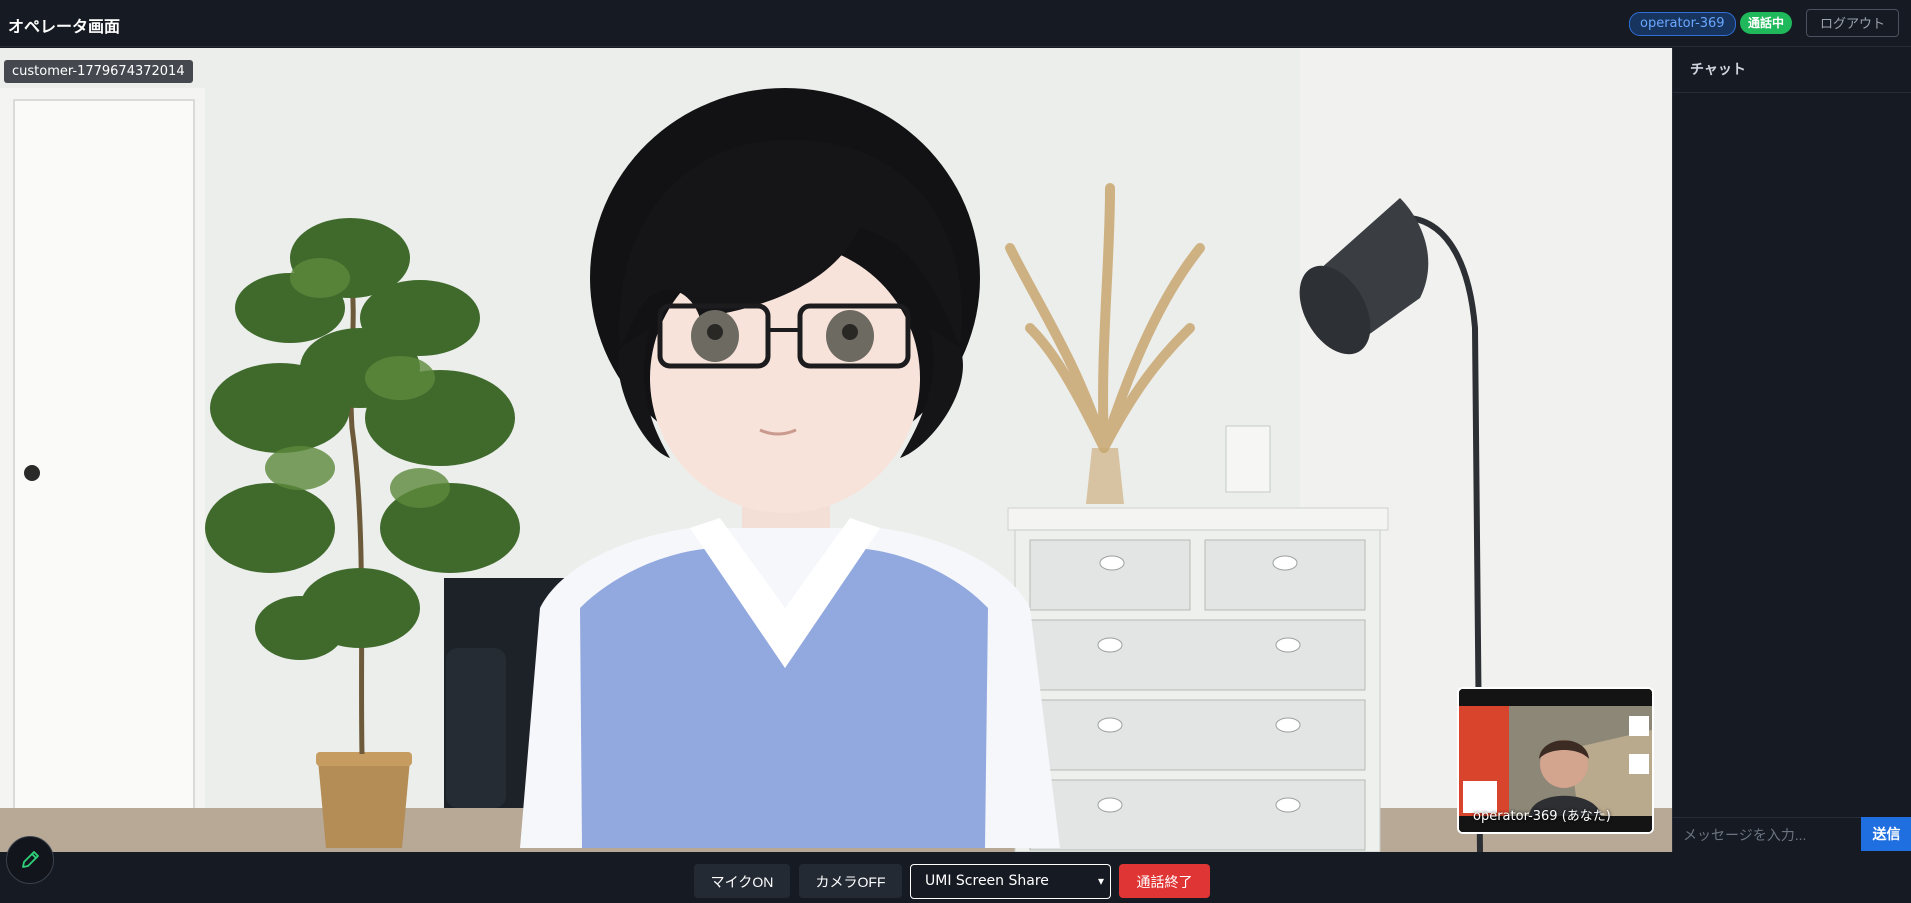 The width and height of the screenshot is (1911, 903). What do you see at coordinates (1792, 70) in the screenshot?
I see `chat-title: チャット` at bounding box center [1792, 70].